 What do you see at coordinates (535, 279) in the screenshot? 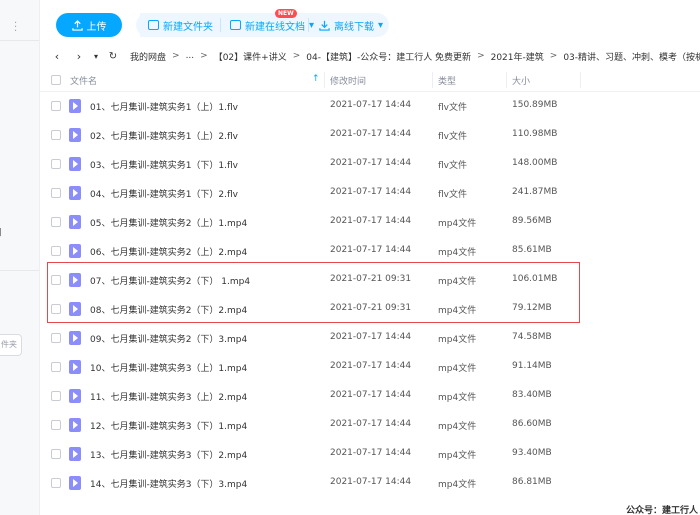
I see `file-size: 106.01MB` at bounding box center [535, 279].